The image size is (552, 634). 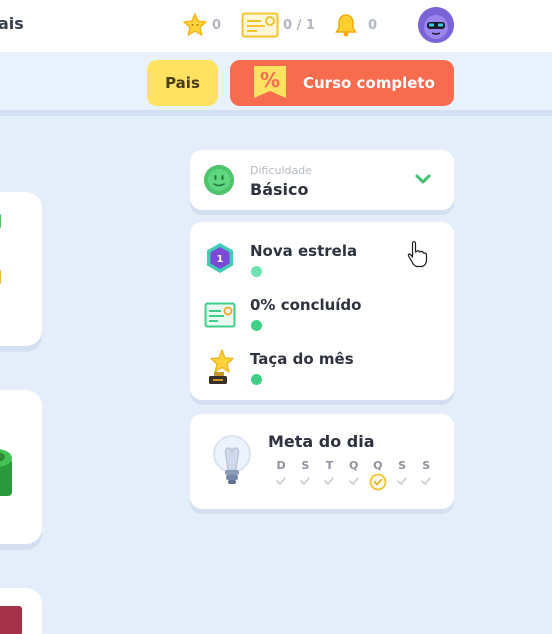 I want to click on star-icon, so click(x=195, y=24).